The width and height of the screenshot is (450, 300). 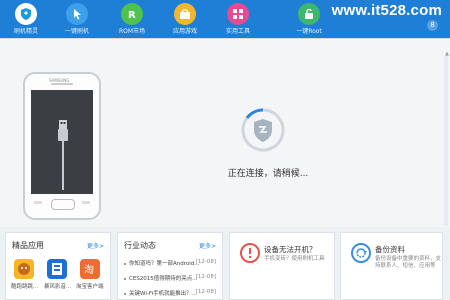 What do you see at coordinates (28, 245) in the screenshot?
I see `panel-title: 精品应用` at bounding box center [28, 245].